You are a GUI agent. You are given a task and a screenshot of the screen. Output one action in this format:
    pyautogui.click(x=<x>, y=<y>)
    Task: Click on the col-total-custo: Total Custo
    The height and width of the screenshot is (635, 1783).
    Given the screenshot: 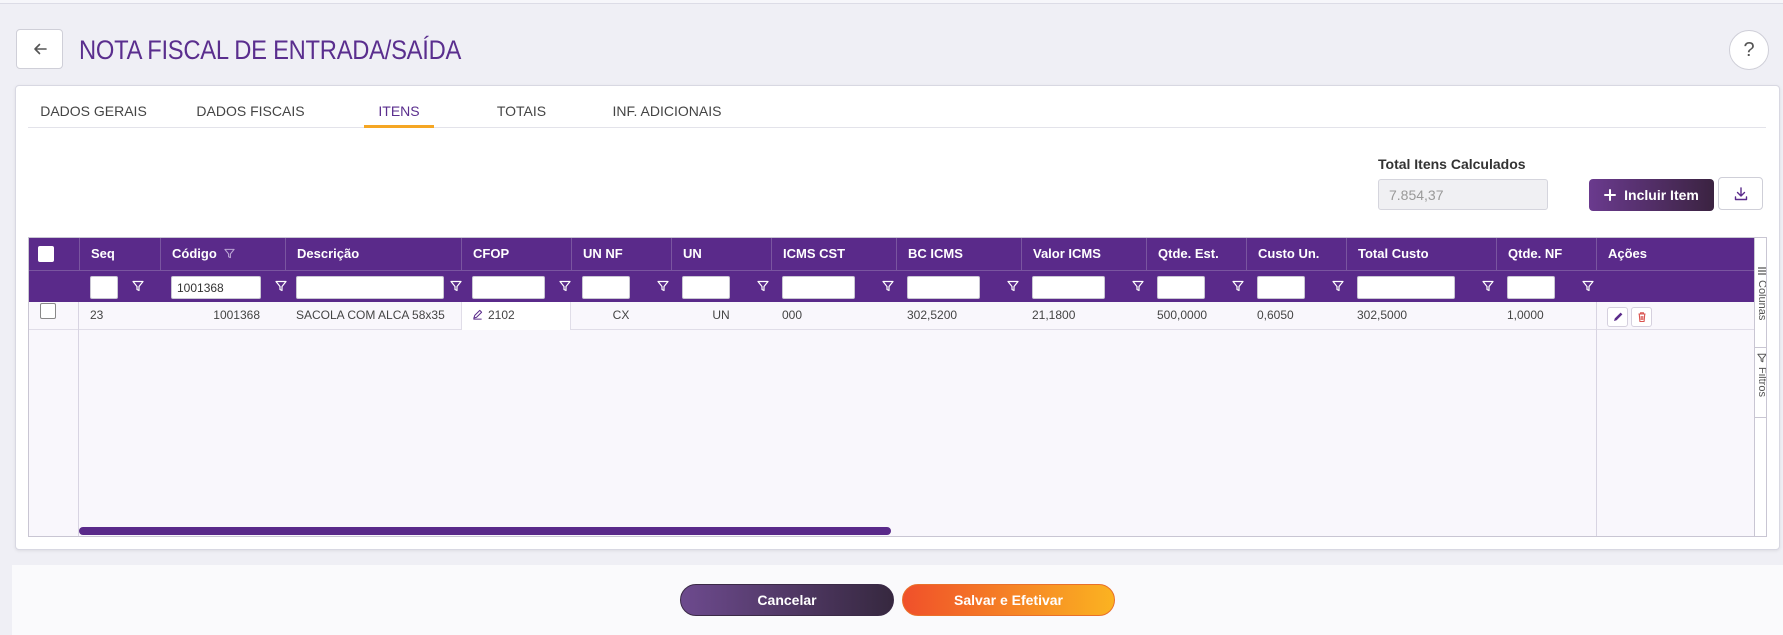 What is the action you would take?
    pyautogui.click(x=1421, y=254)
    